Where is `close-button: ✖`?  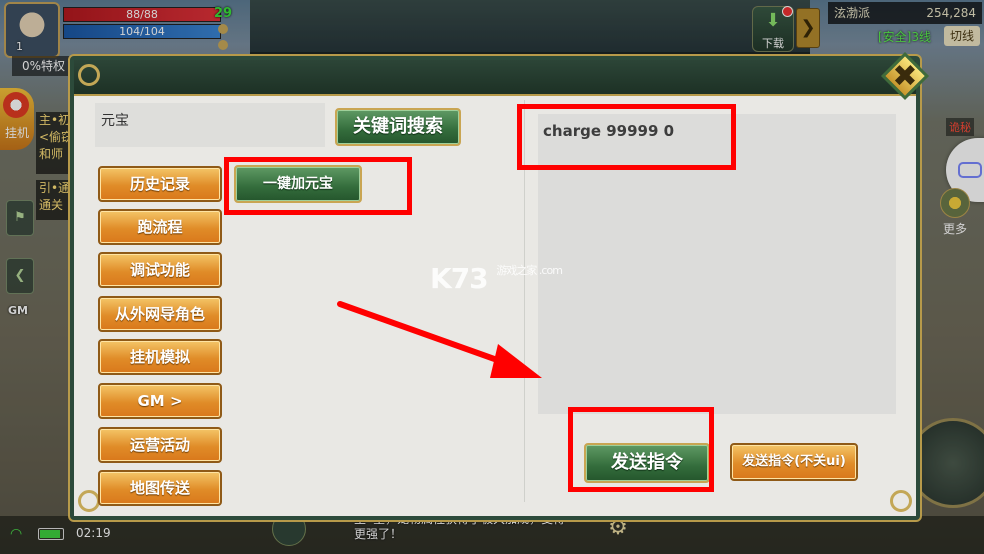 close-button: ✖ is located at coordinates (906, 76).